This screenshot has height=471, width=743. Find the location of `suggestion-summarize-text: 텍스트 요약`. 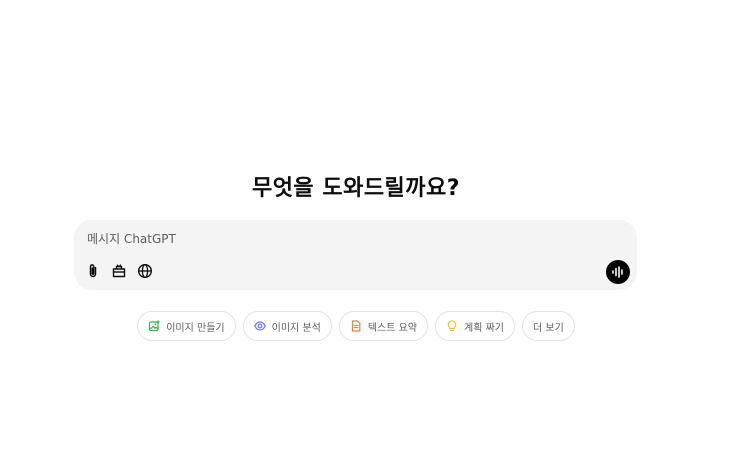

suggestion-summarize-text: 텍스트 요약 is located at coordinates (383, 326).